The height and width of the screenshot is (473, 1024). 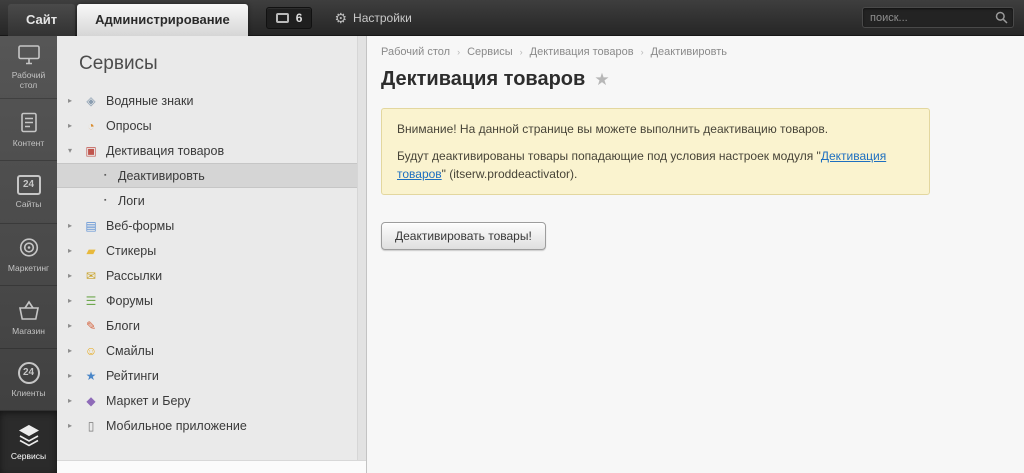 What do you see at coordinates (42, 19) in the screenshot?
I see `tab-site: Сайт` at bounding box center [42, 19].